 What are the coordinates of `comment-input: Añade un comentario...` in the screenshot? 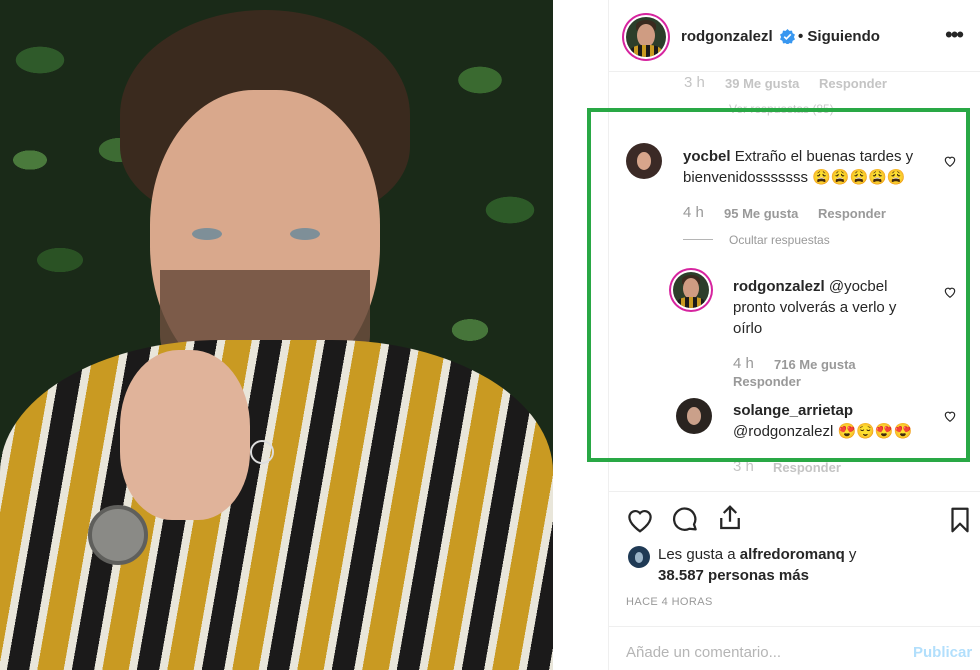 It's located at (703, 652).